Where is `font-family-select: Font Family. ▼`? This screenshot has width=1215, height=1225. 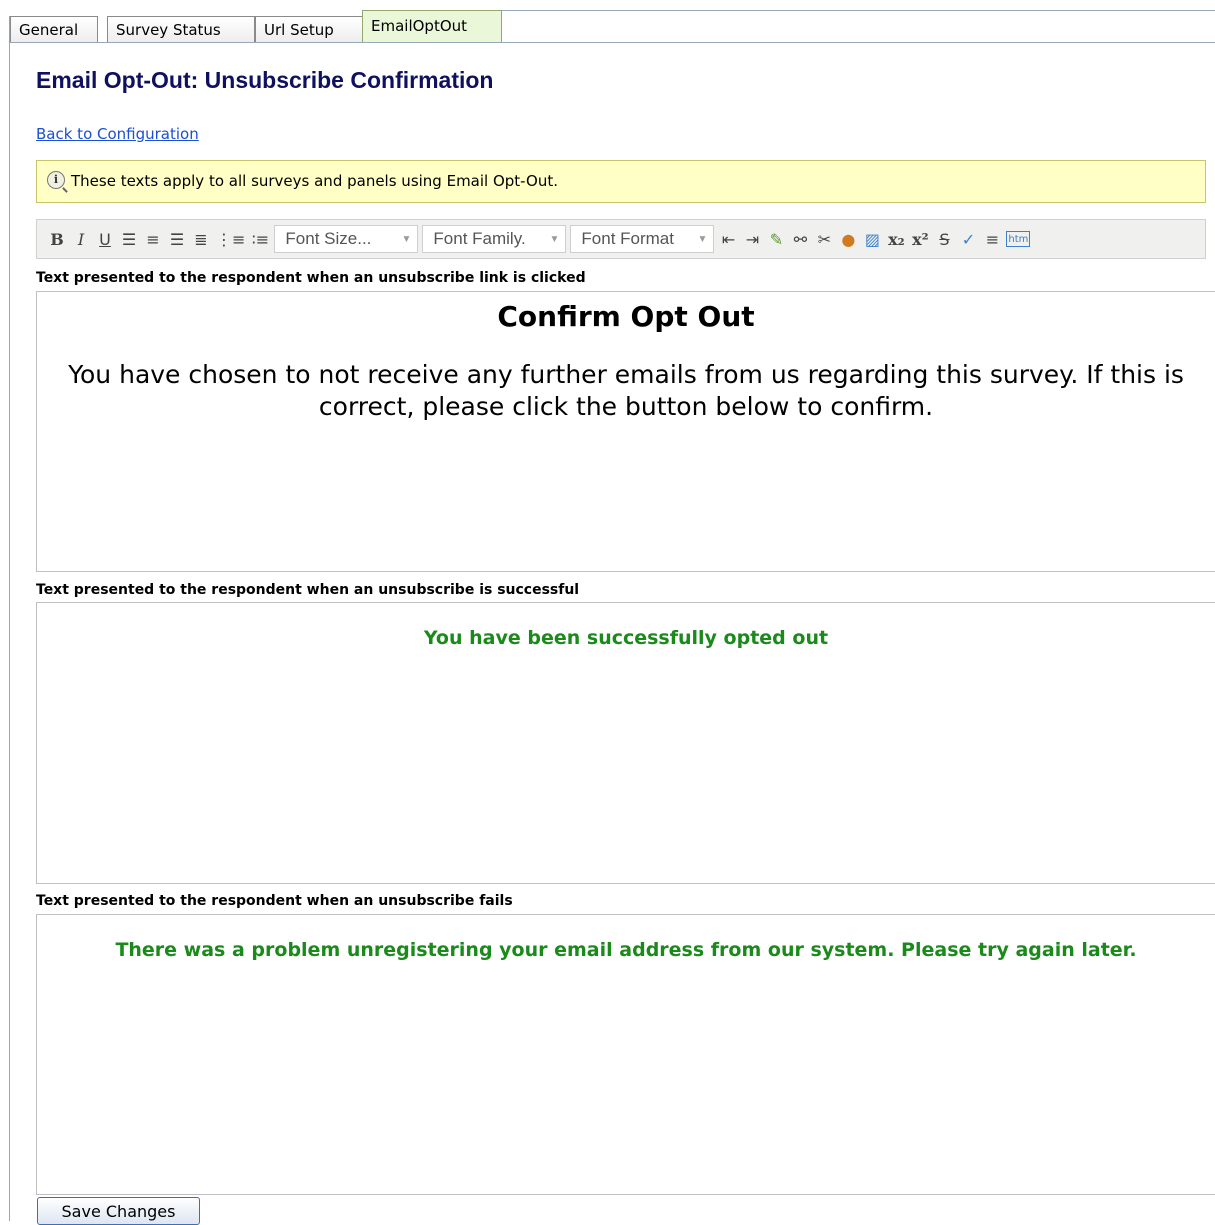 font-family-select: Font Family. ▼ is located at coordinates (494, 239).